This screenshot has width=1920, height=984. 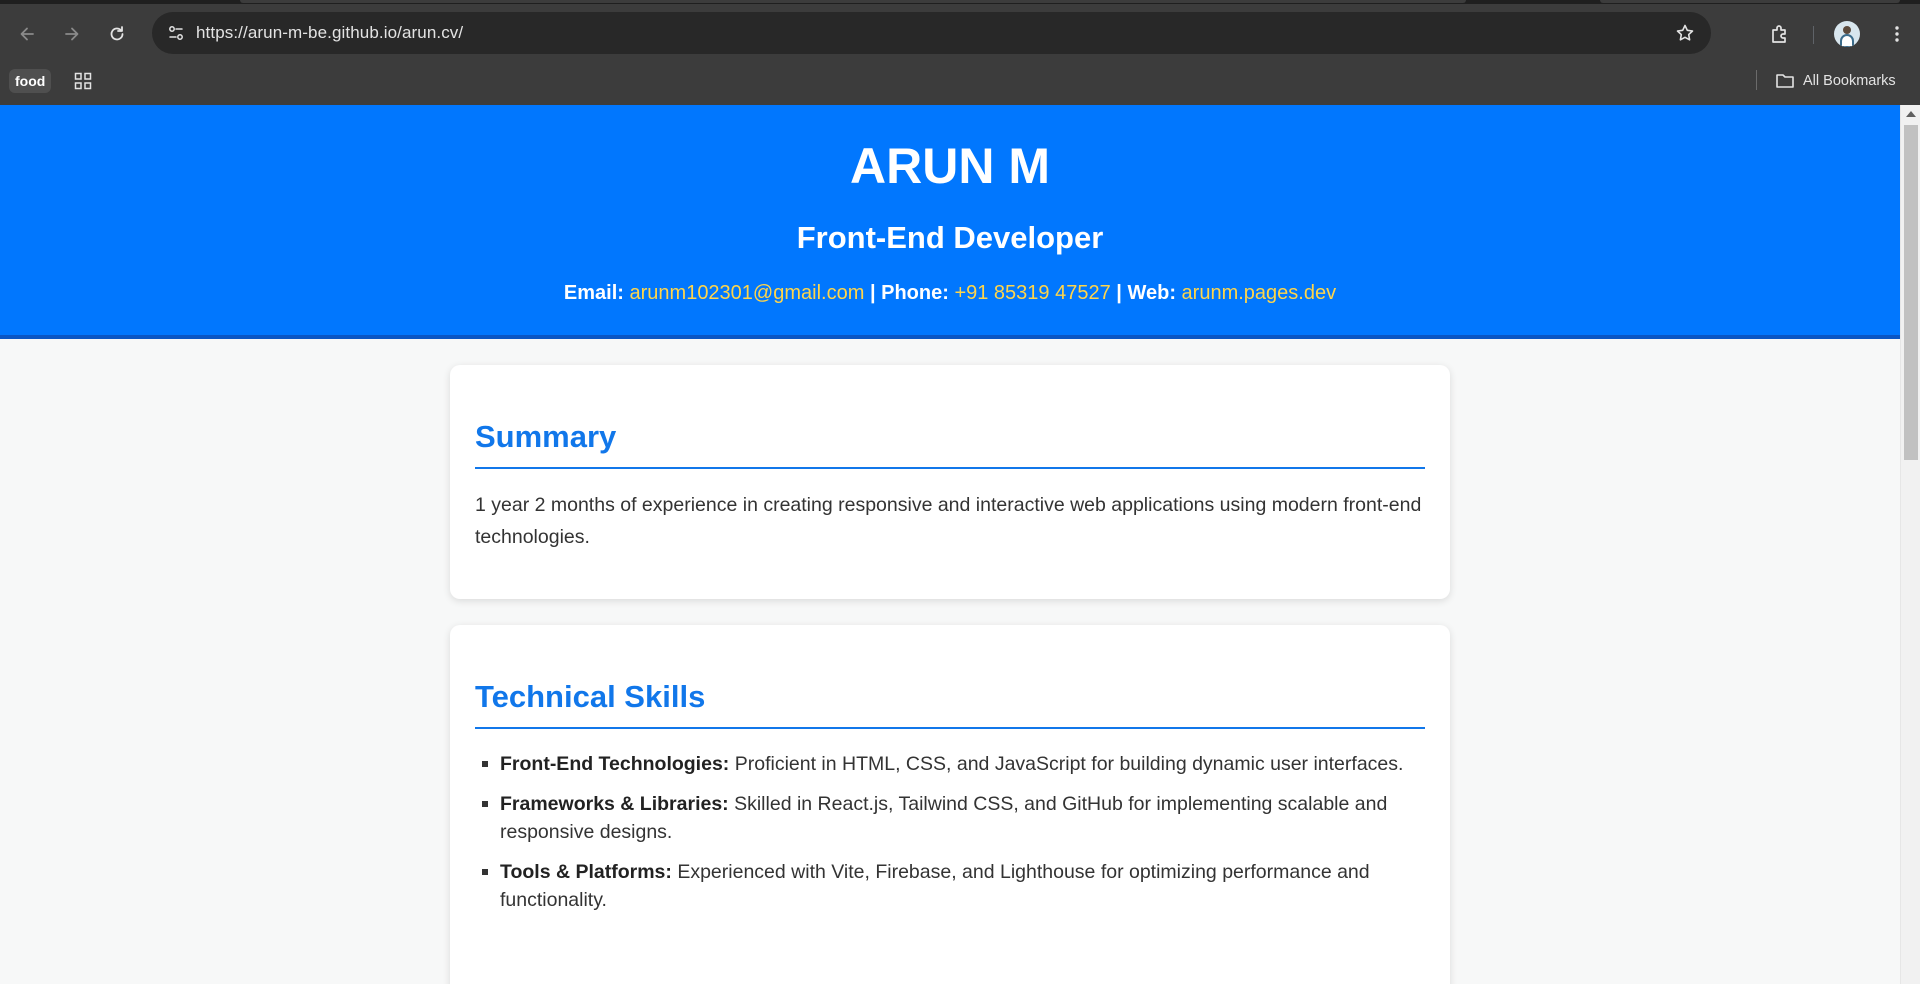 I want to click on star-icon, so click(x=1685, y=32).